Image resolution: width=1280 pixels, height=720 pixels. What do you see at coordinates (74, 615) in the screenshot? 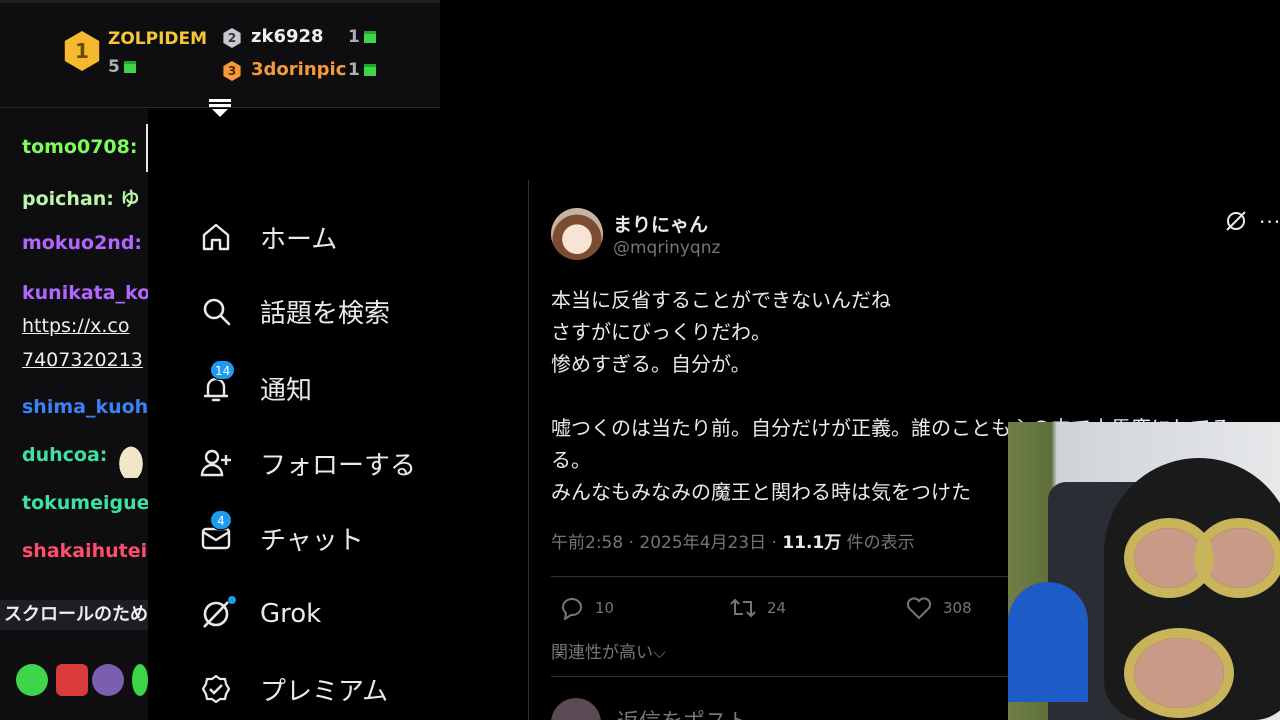
I see `scroll-paused-notice: スクロールのため` at bounding box center [74, 615].